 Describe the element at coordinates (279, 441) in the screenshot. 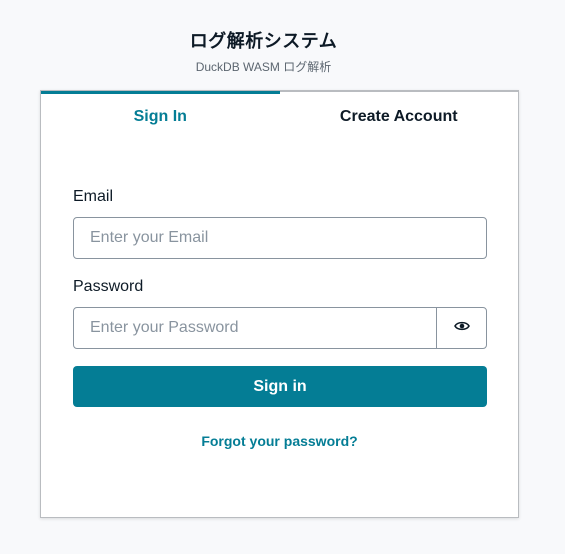

I see `forgot-password-link: Forgot your password?` at that location.